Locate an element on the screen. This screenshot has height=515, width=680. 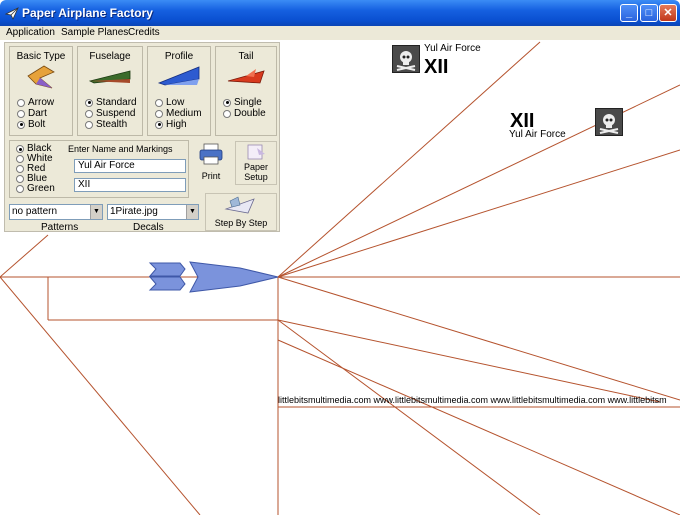
paper-setup-label: Paper Setup is located at coordinates (256, 172).